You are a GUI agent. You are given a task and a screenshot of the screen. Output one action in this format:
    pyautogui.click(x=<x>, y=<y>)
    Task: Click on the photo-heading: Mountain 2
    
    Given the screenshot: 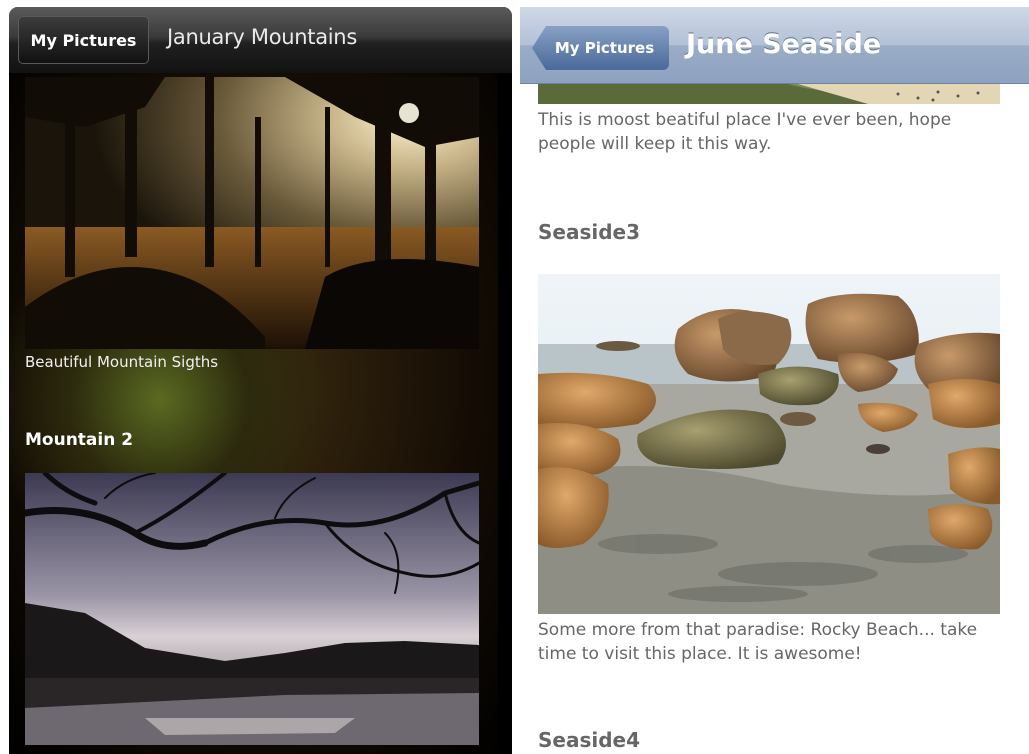 What is the action you would take?
    pyautogui.click(x=79, y=440)
    